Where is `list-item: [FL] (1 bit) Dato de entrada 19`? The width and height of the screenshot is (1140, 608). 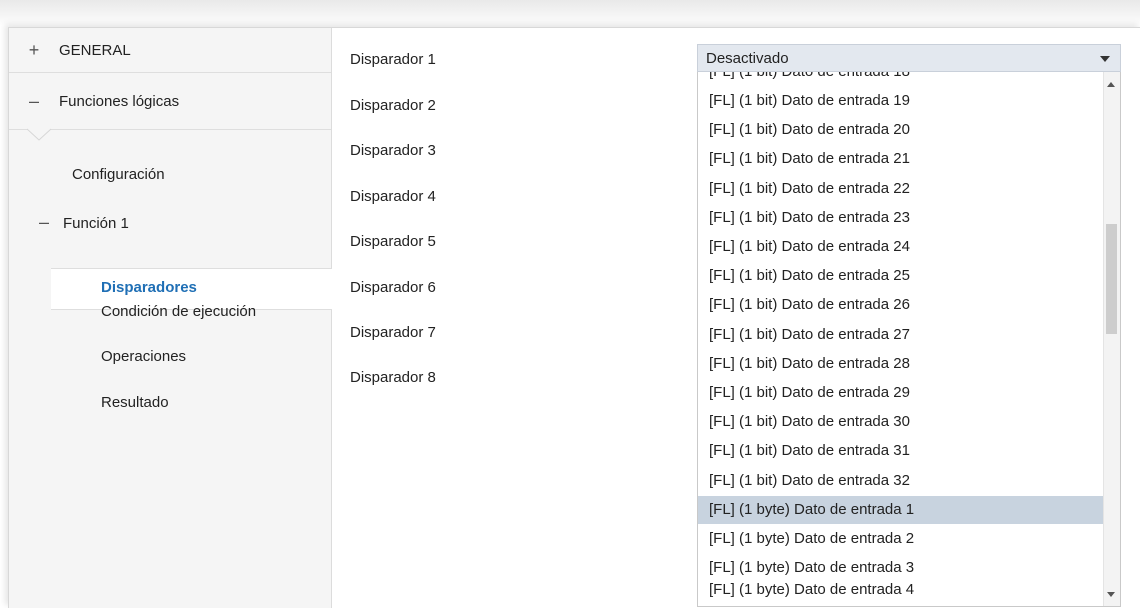
list-item: [FL] (1 bit) Dato de entrada 19 is located at coordinates (901, 101).